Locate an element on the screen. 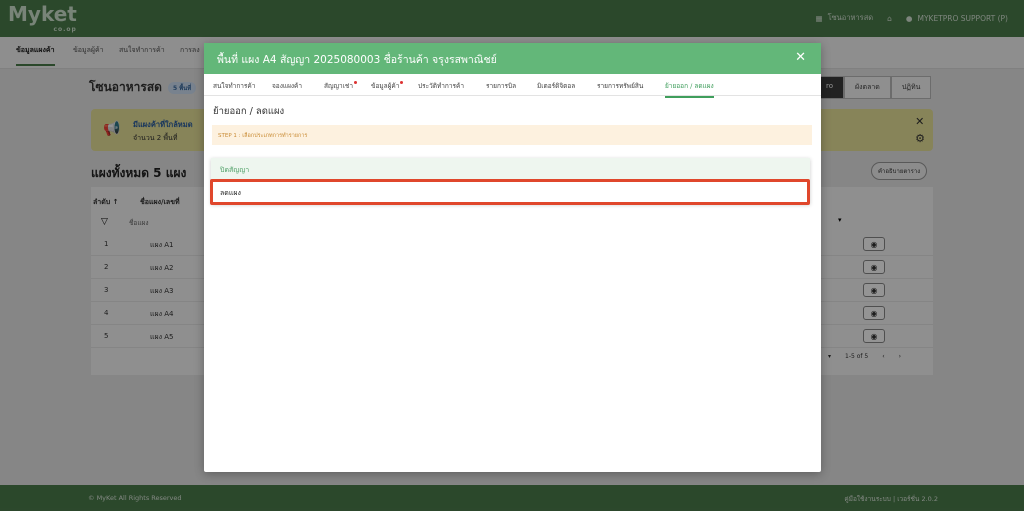 The height and width of the screenshot is (511, 1024). close-icon: ✕ is located at coordinates (800, 57).